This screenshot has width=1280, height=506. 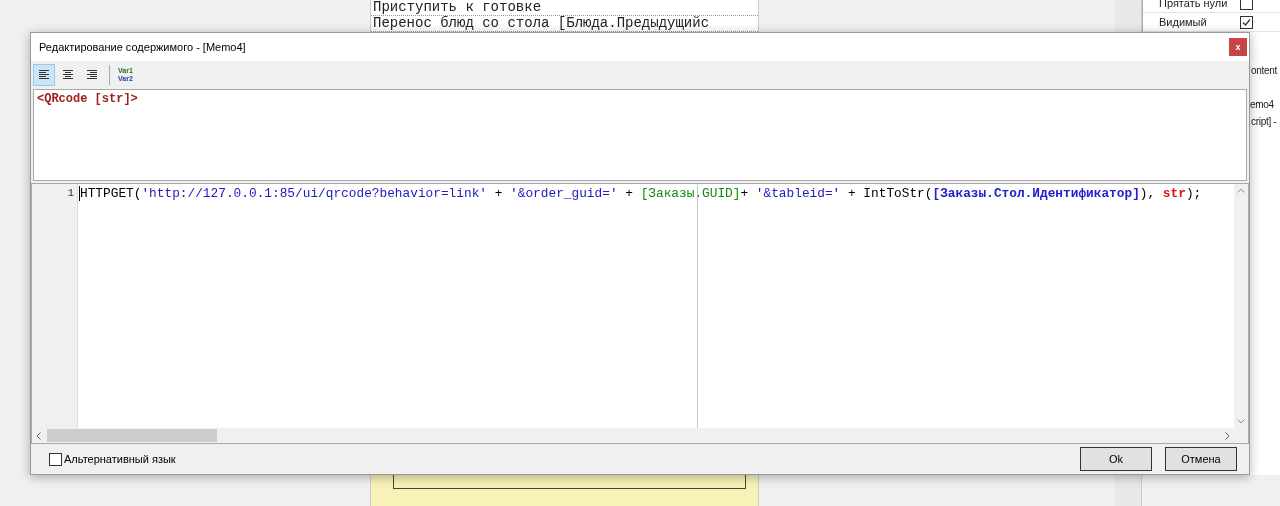 What do you see at coordinates (1193, 4) in the screenshot?
I see `property-label: Прятать нули` at bounding box center [1193, 4].